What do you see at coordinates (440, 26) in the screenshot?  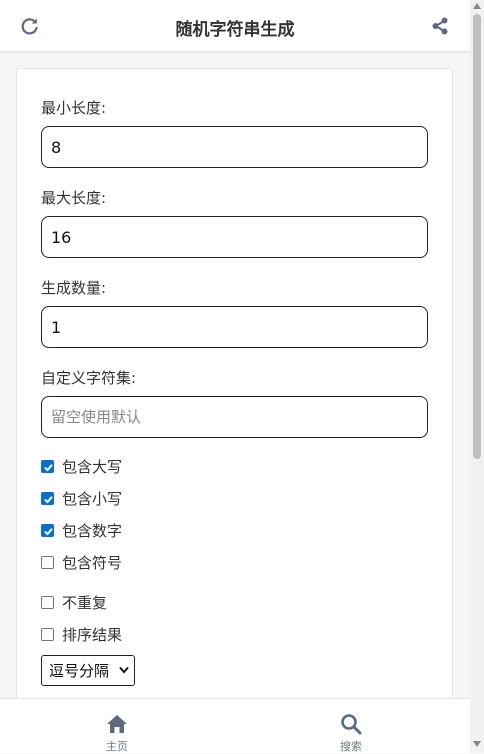 I see `share-icon` at bounding box center [440, 26].